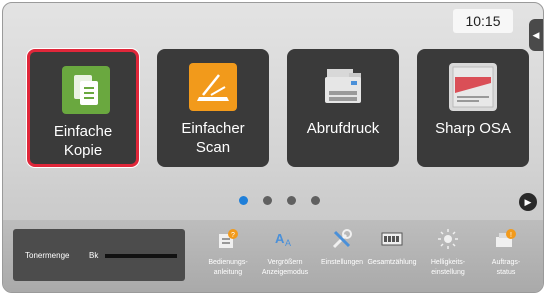  I want to click on softkey-label: Auftrags- status, so click(506, 267).